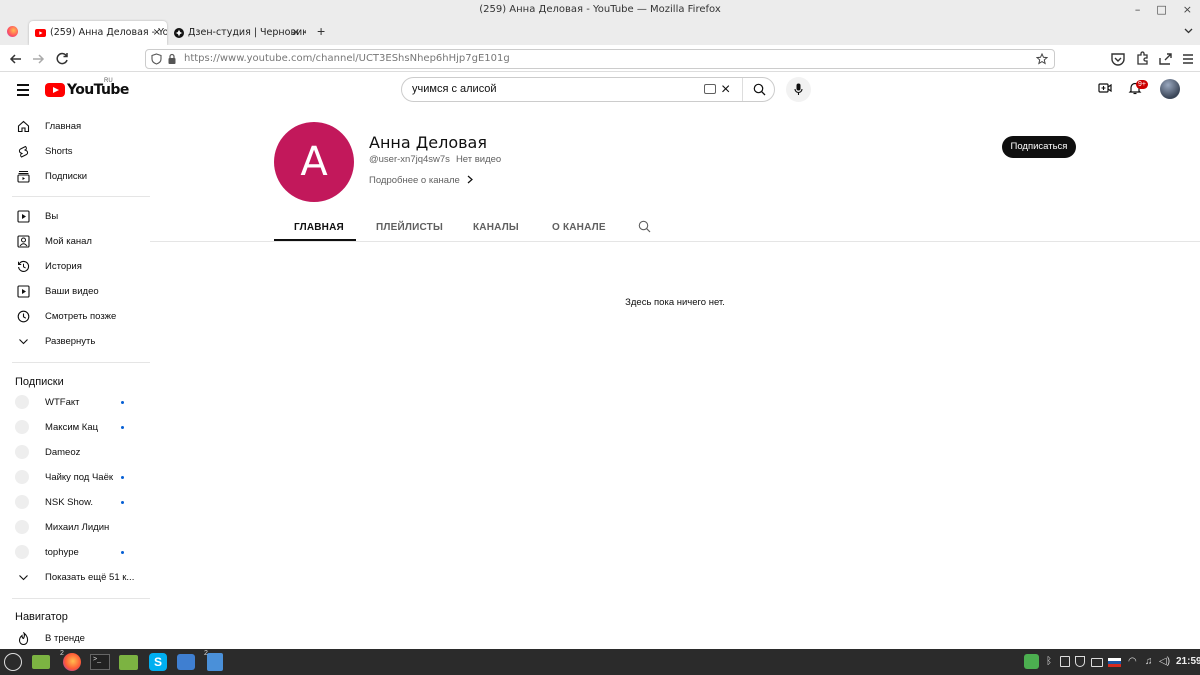 The height and width of the screenshot is (675, 1200). Describe the element at coordinates (1042, 59) in the screenshot. I see `bookmark-star-icon` at that location.